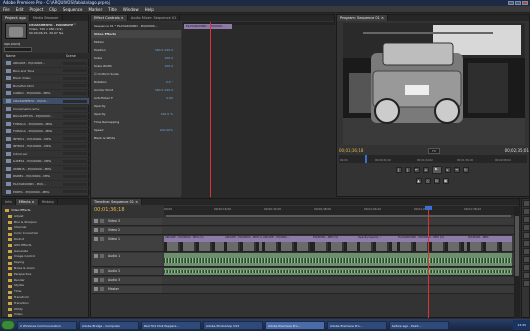 Image resolution: width=530 pixels, height=331 pixels. Describe the element at coordinates (136, 42) in the screenshot. I see `effect-property-row: Motion` at that location.